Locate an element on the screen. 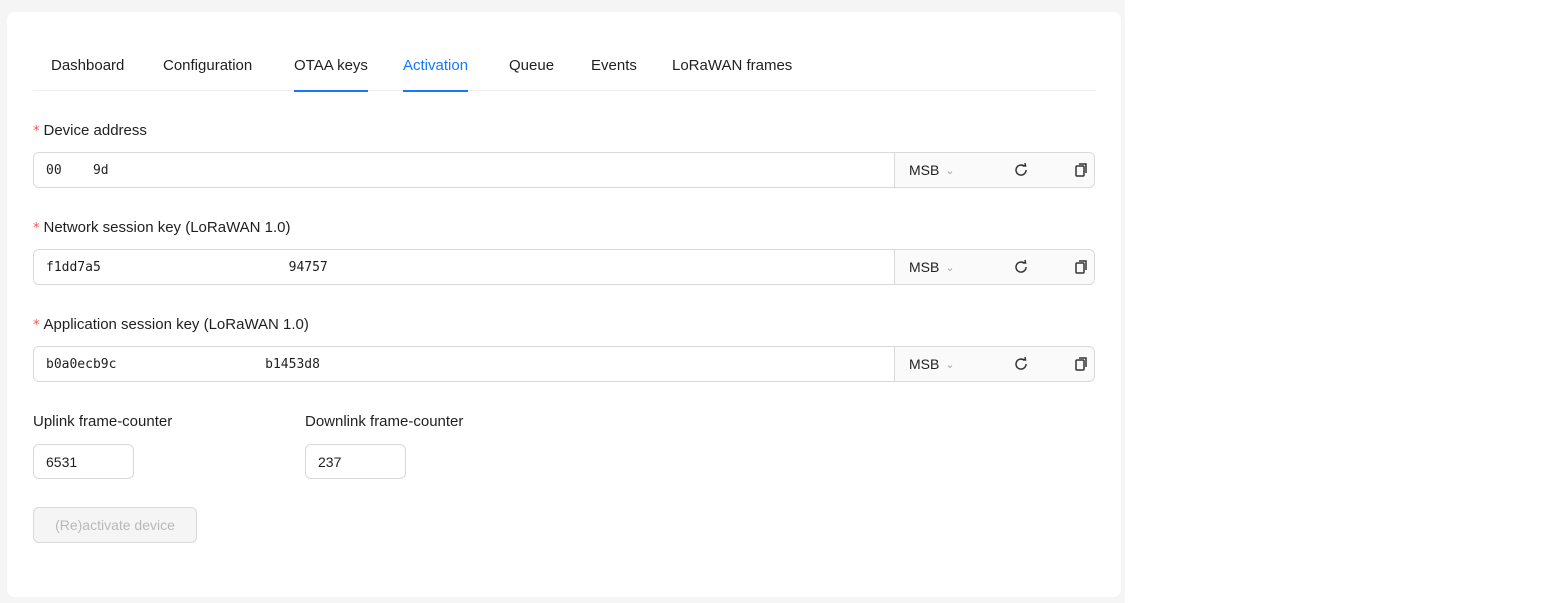 The height and width of the screenshot is (603, 1568). tab-lorawan-frames: LoRaWAN frames is located at coordinates (732, 71).